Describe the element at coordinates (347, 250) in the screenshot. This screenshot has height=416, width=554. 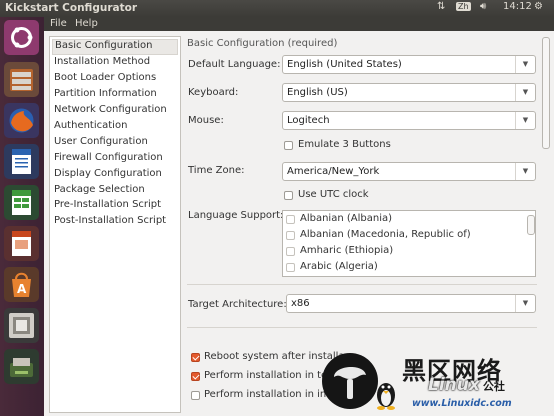
I see `language-name: Amharic (Ethiopia)` at that location.